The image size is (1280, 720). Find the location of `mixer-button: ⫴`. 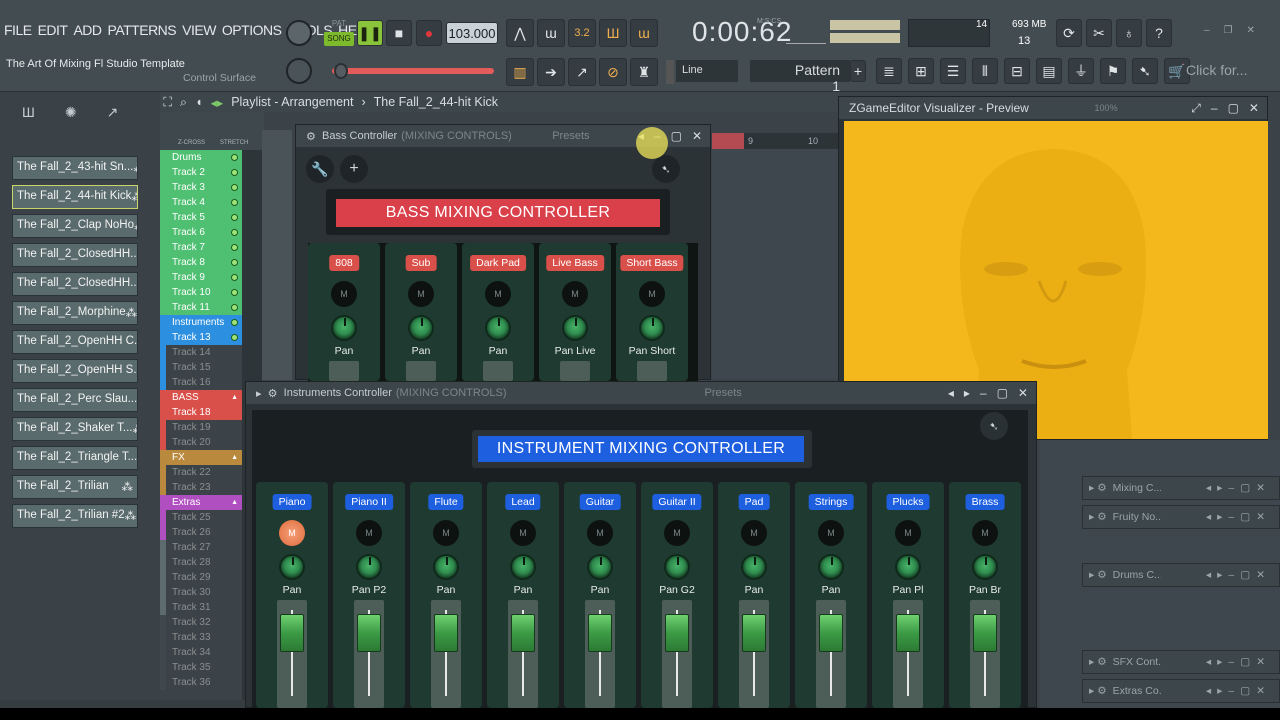

mixer-button: ⫴ is located at coordinates (985, 71).